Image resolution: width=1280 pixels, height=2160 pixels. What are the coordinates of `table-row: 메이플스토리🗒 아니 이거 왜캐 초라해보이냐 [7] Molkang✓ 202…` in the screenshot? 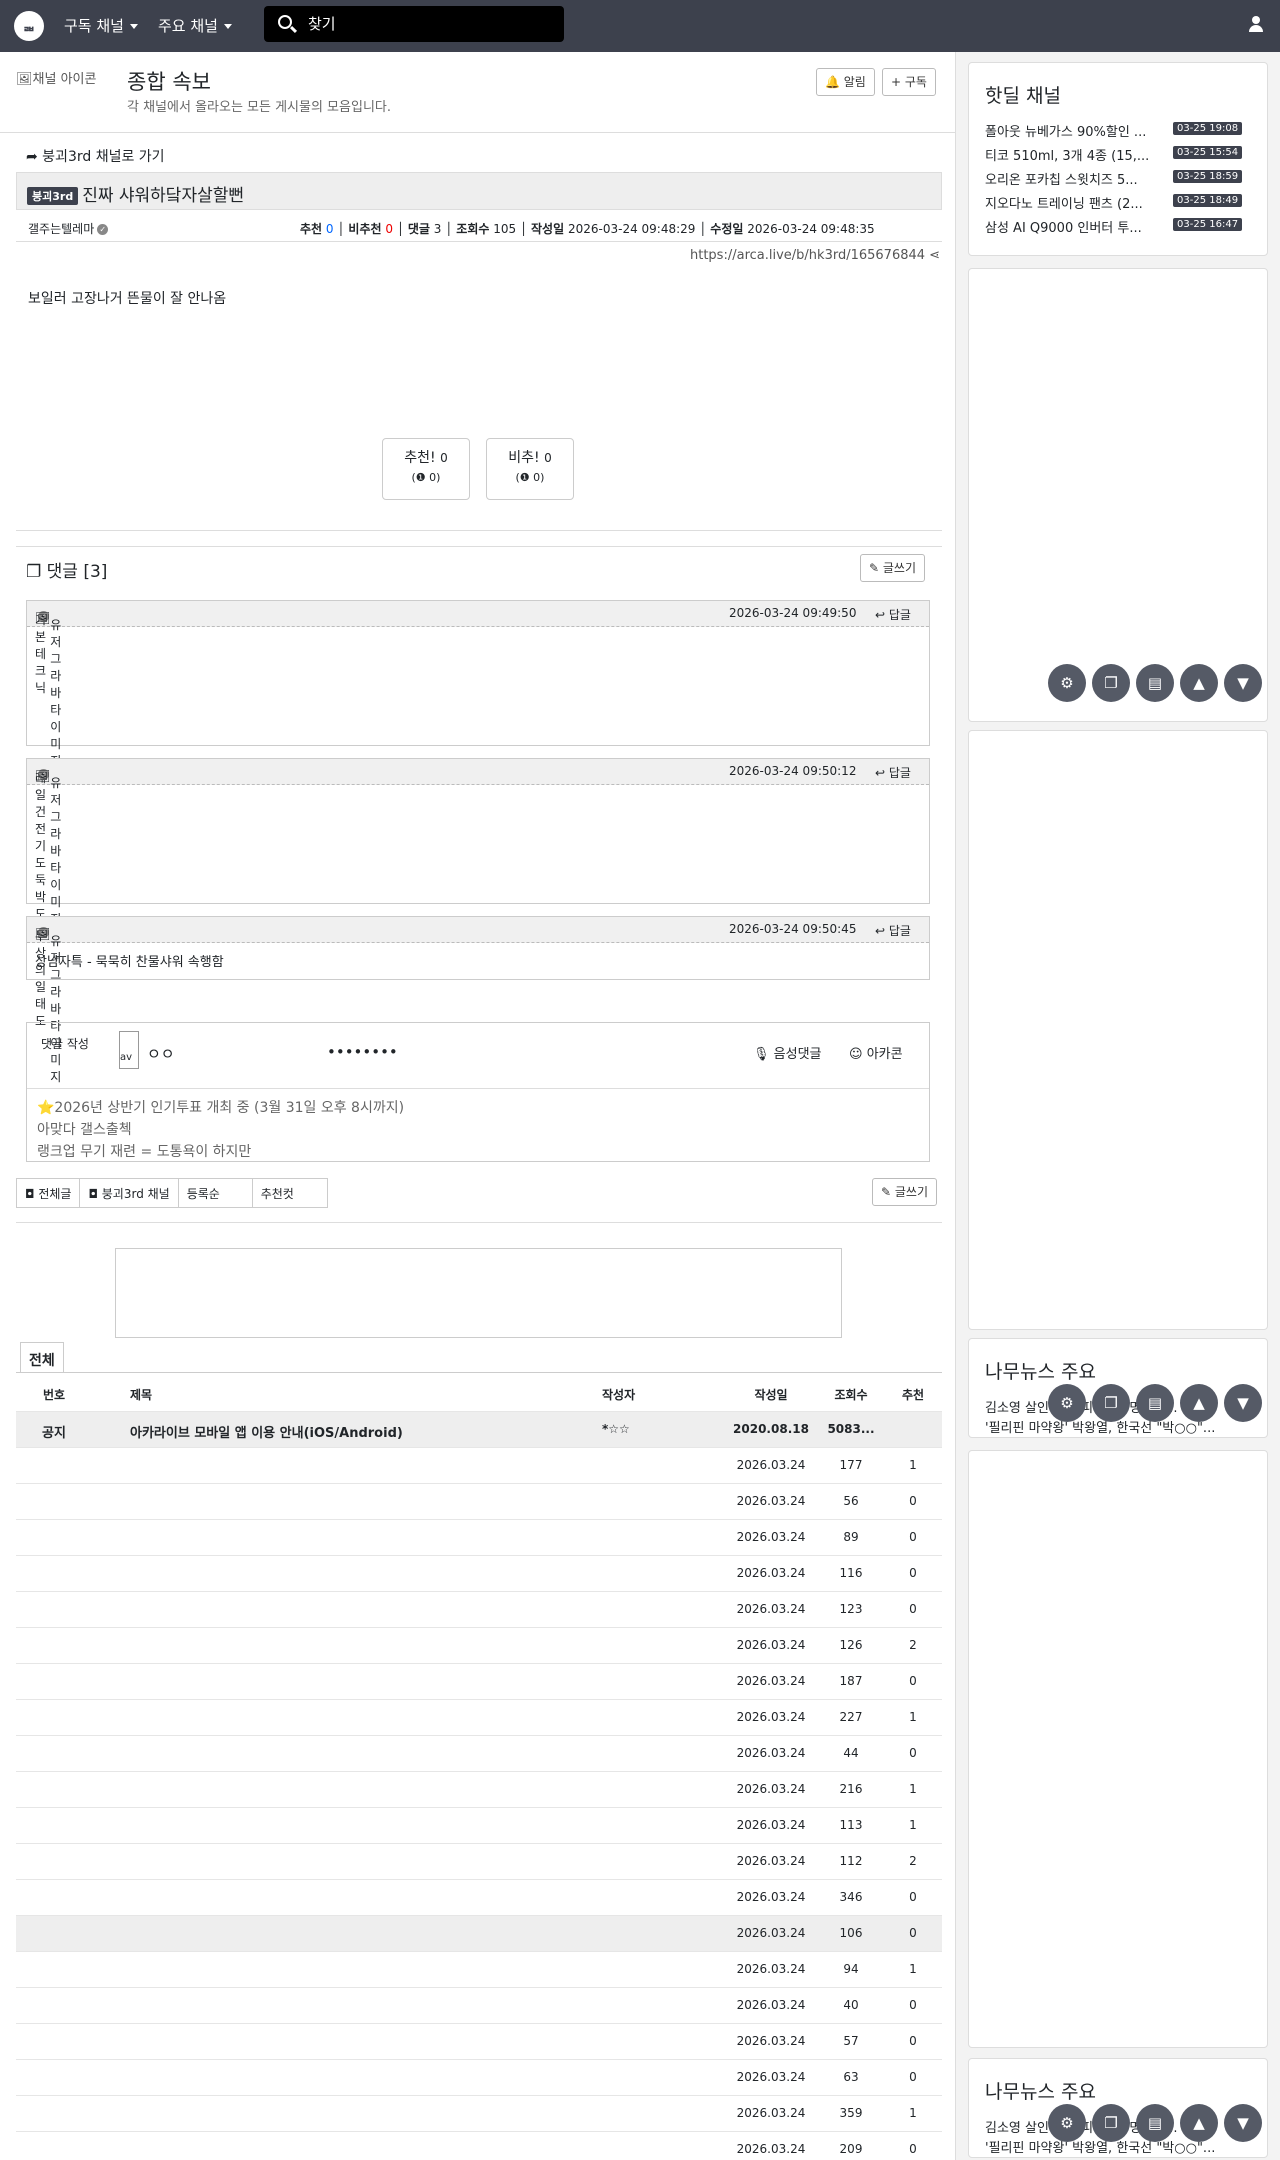 It's located at (479, 1826).